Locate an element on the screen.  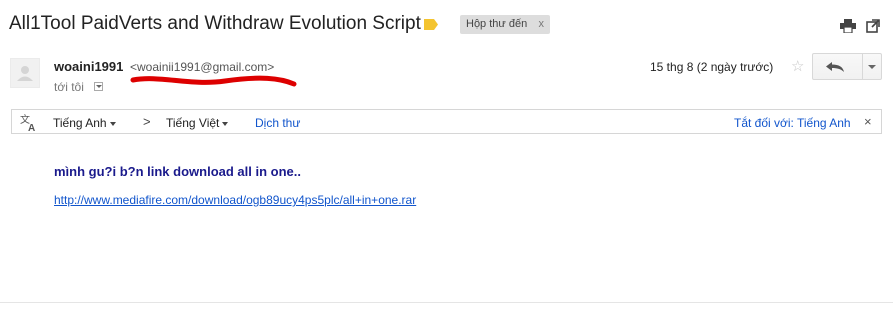
target-language-label: Tiếng Việt is located at coordinates (193, 123).